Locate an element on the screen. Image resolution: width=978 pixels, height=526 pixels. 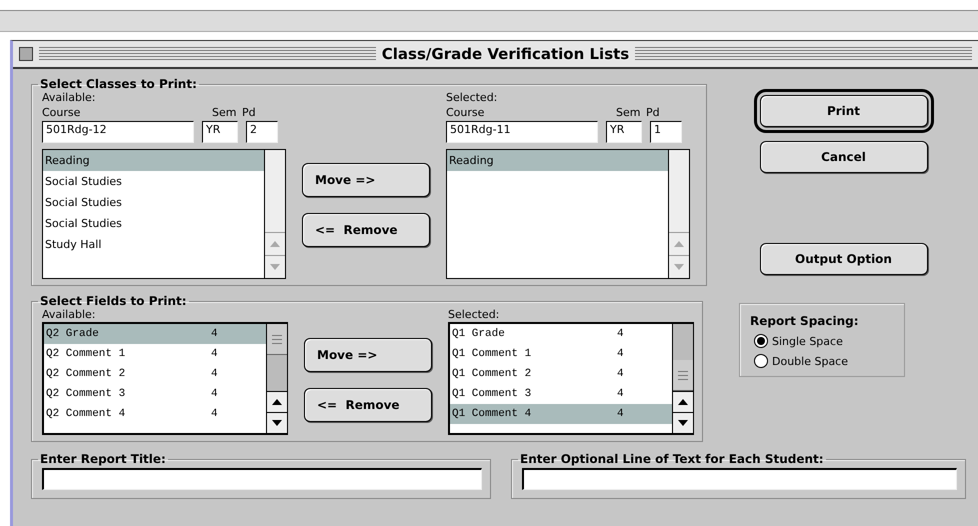
list-item: Q1 Comment 3 4 is located at coordinates (561, 394).